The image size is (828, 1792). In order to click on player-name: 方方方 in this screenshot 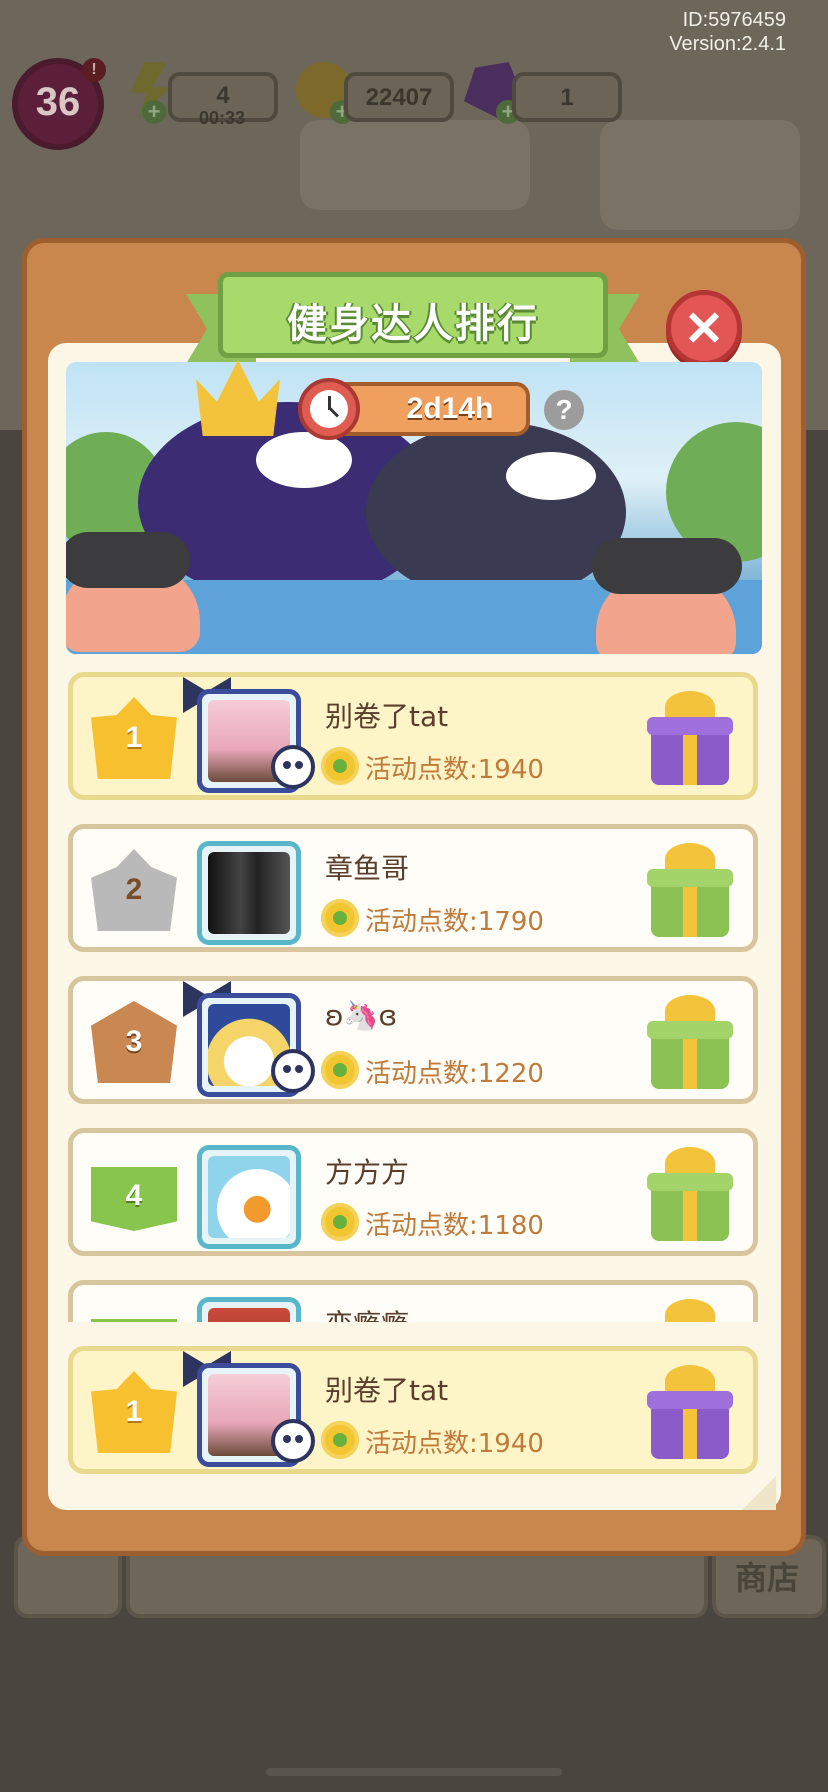, I will do `click(367, 1172)`.